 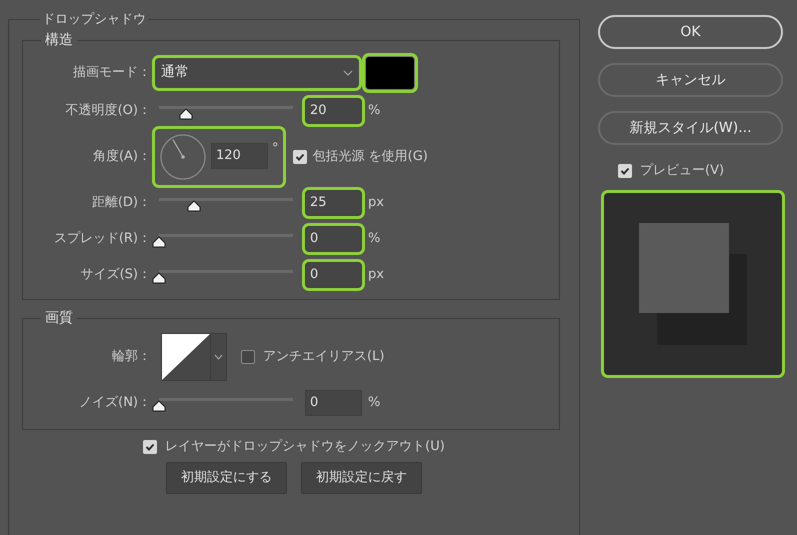 What do you see at coordinates (275, 149) in the screenshot?
I see `degree-label: °` at bounding box center [275, 149].